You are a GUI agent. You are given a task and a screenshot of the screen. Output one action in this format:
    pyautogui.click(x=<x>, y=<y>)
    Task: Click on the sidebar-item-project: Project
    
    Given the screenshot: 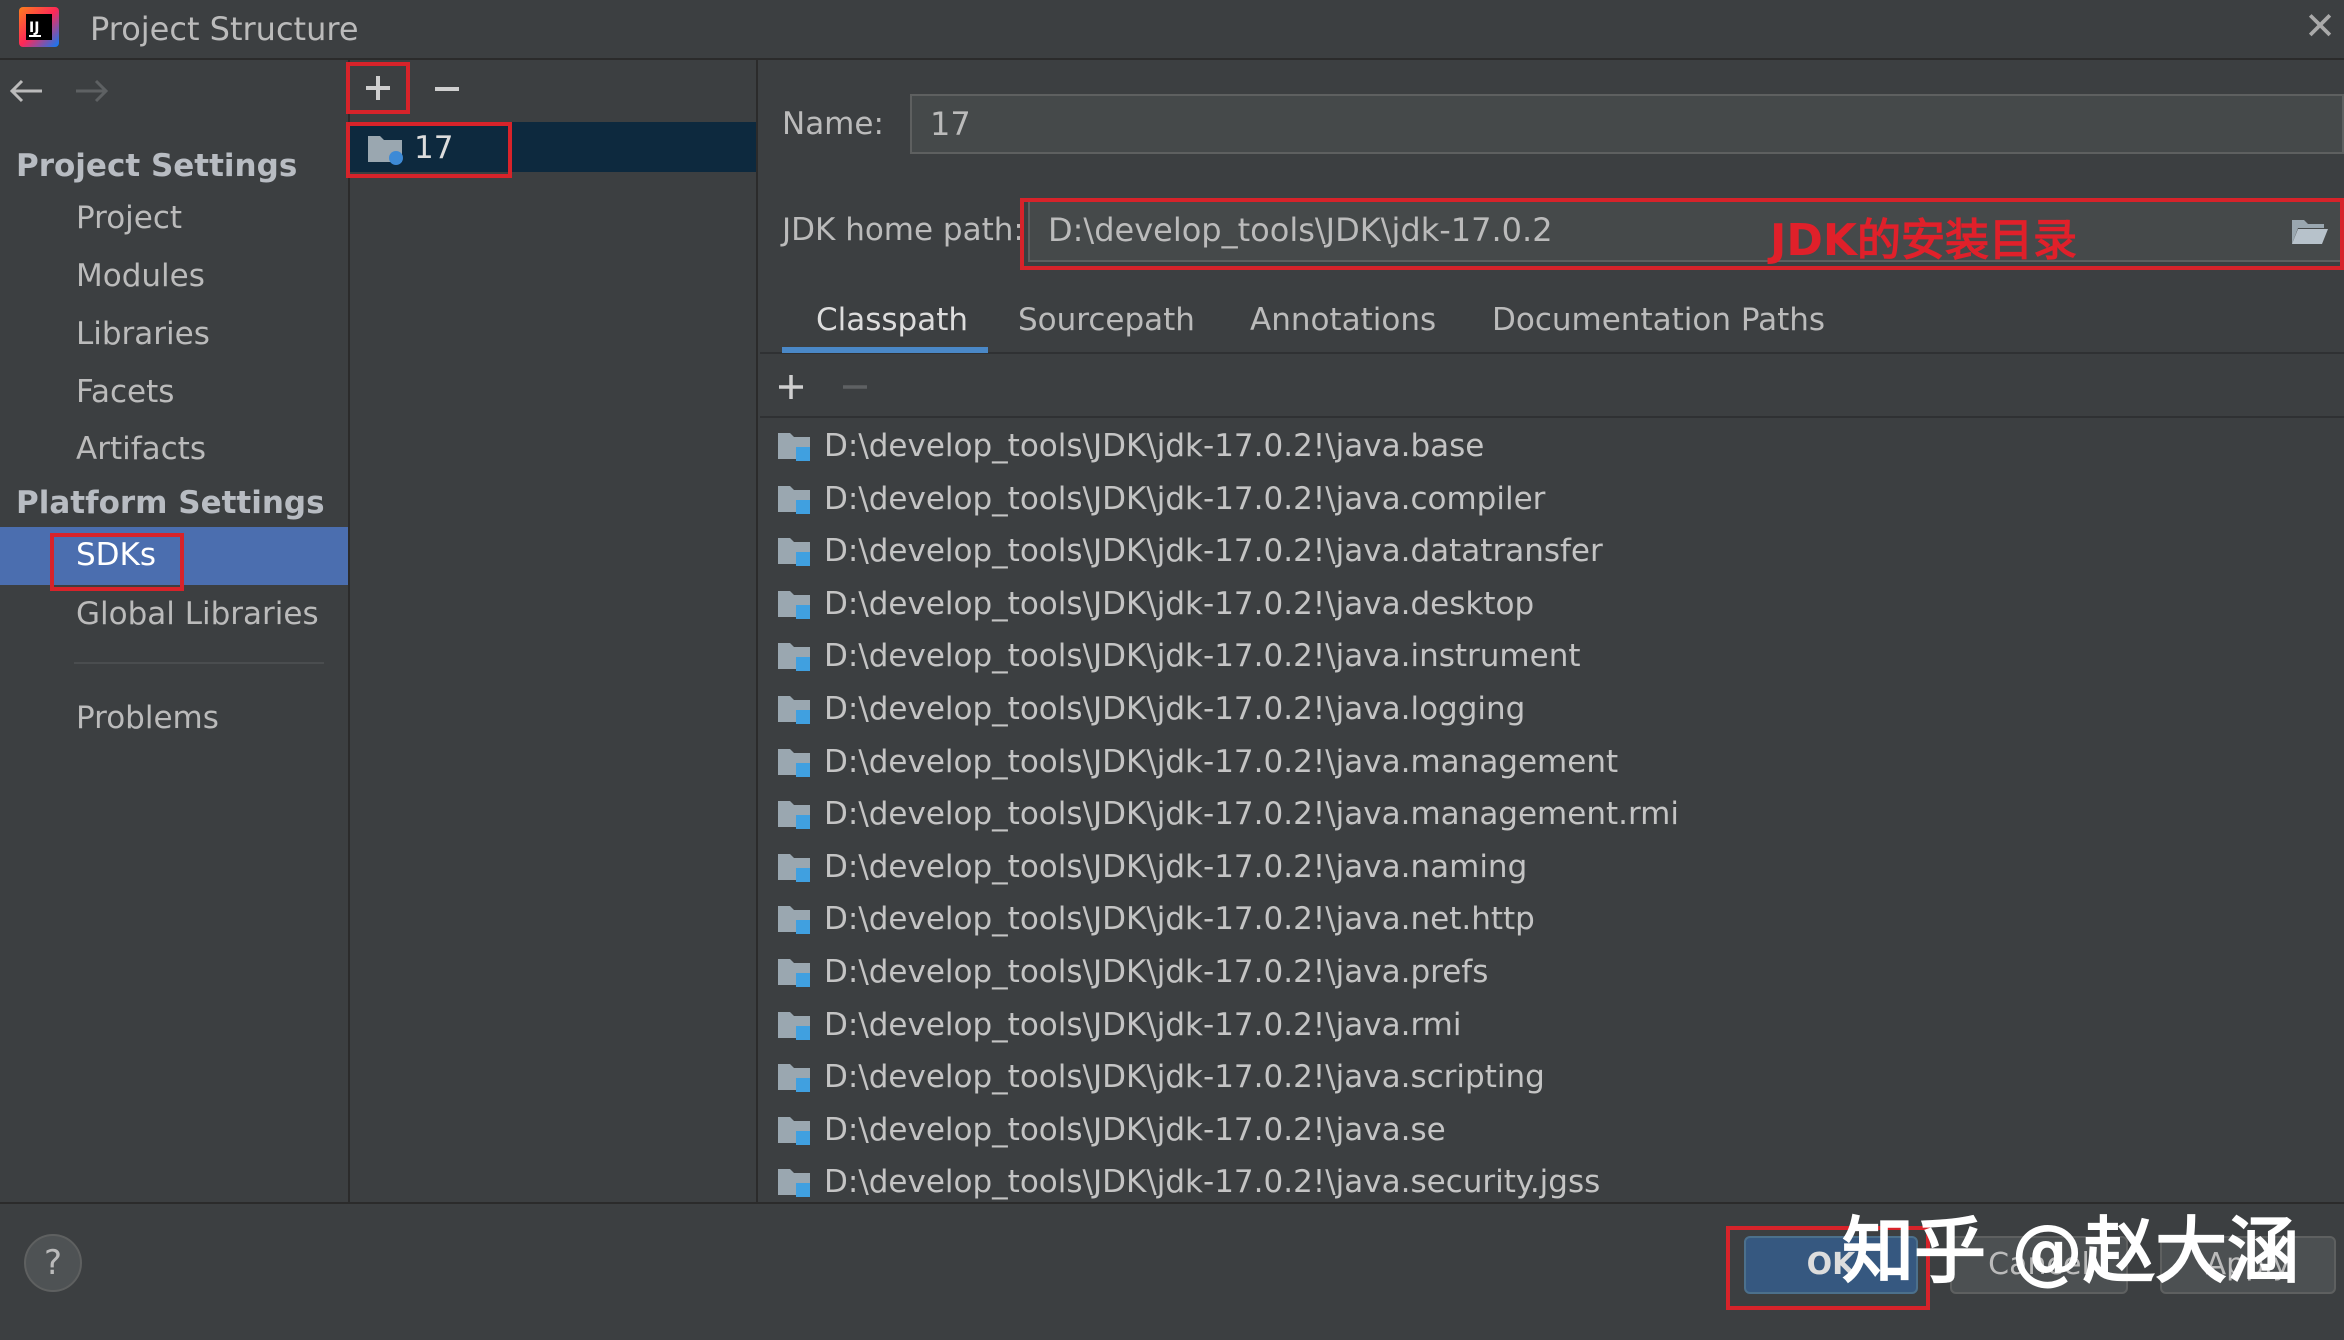 What is the action you would take?
    pyautogui.click(x=129, y=218)
    